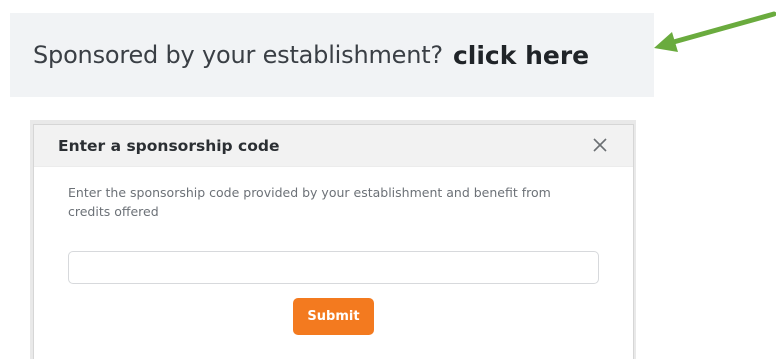  I want to click on modal-header: Enter a sponsorship code, so click(333, 146).